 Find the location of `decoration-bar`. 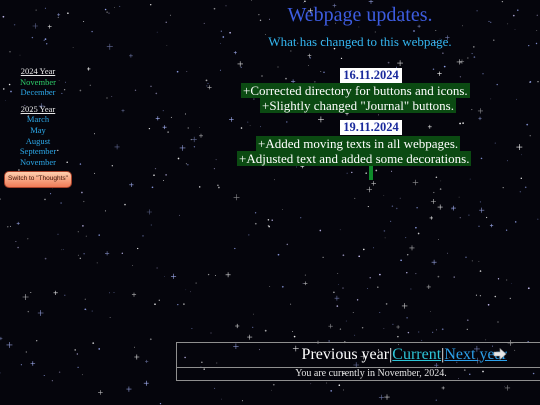

decoration-bar is located at coordinates (371, 173).